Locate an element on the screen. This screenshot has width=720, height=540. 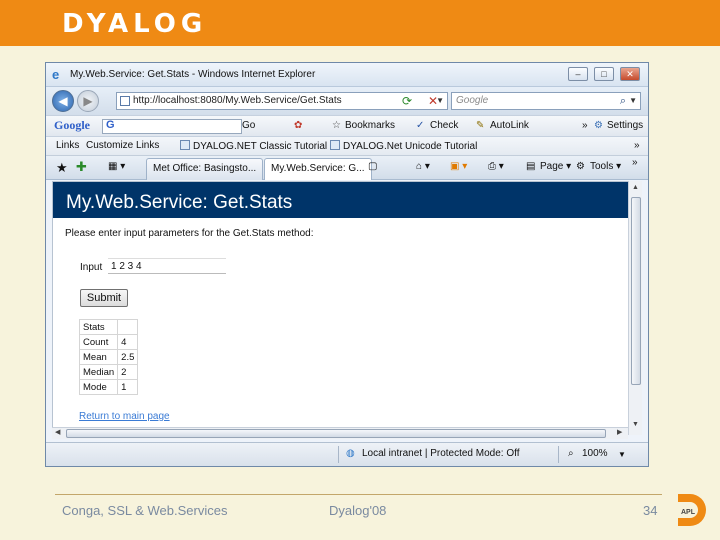
table-row: Stats is located at coordinates (108, 327).